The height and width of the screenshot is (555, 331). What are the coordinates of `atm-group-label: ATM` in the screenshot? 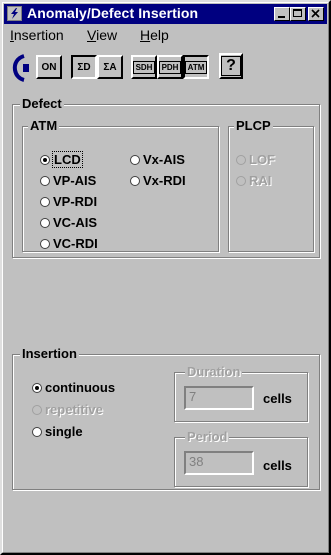 It's located at (44, 125).